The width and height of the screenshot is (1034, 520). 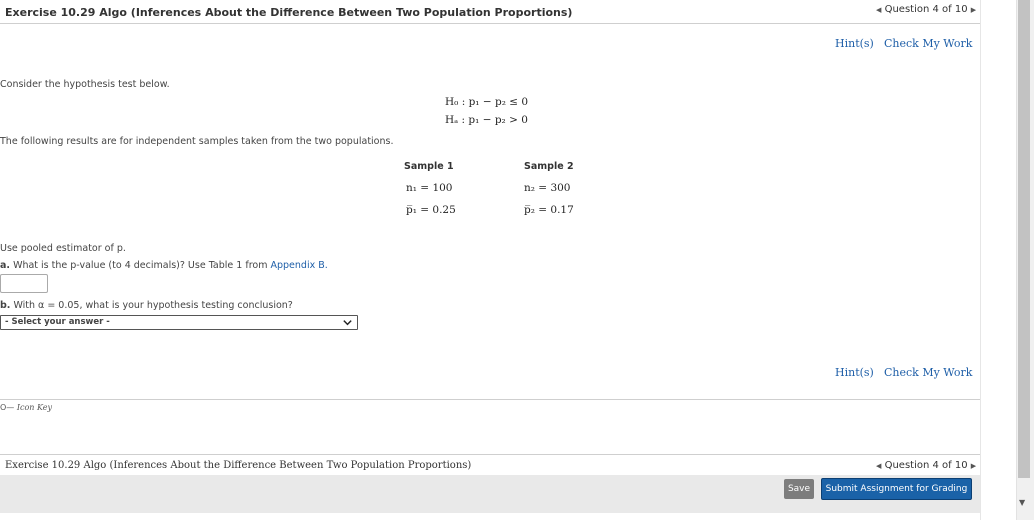 What do you see at coordinates (486, 120) in the screenshot?
I see `alternative-hypothesis: Hₐ : p₁ − p₂ > 0` at bounding box center [486, 120].